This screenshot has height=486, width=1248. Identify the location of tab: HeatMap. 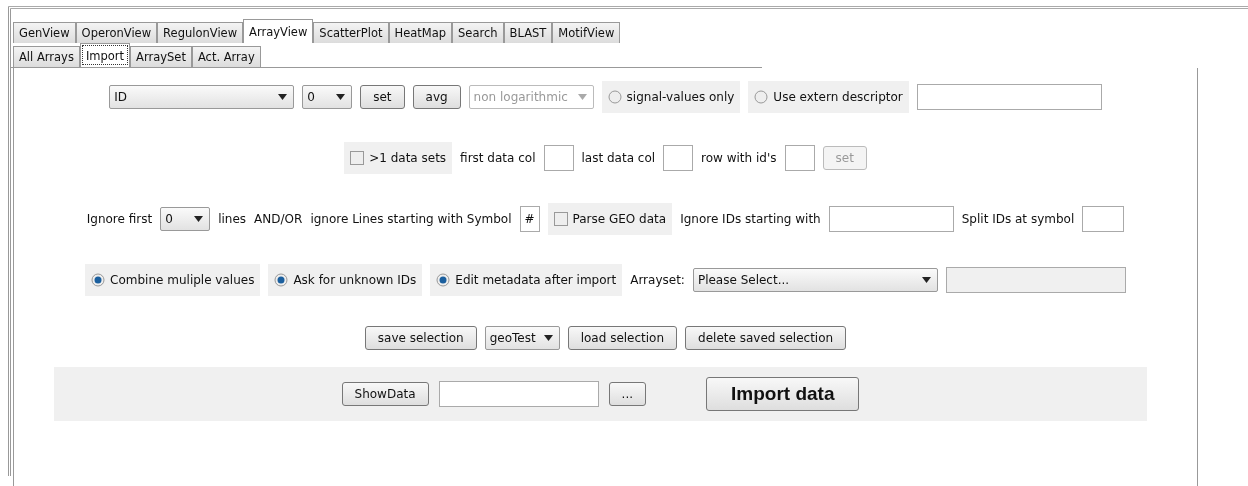
(420, 32).